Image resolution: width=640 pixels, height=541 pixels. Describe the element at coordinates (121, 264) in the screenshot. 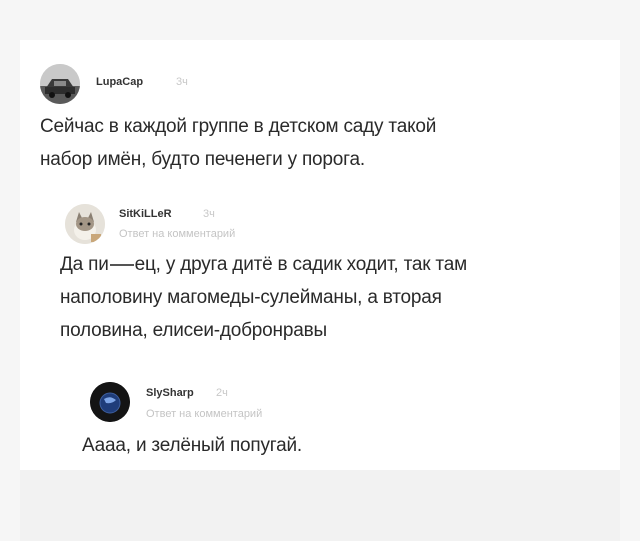

I see `censor-mark` at that location.